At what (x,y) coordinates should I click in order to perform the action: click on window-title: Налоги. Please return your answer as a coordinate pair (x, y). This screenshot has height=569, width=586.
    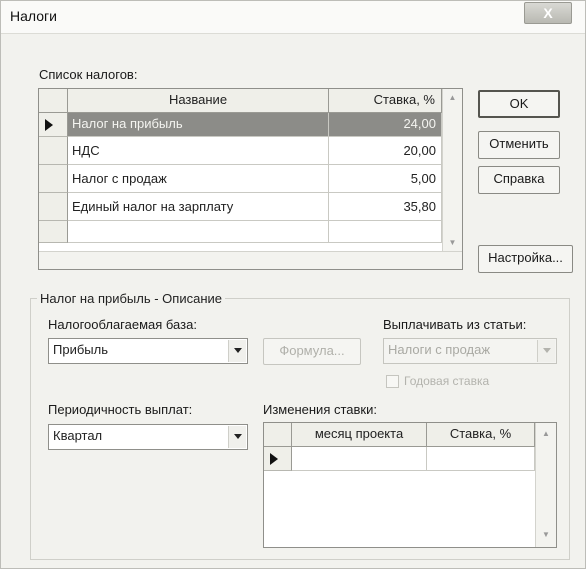
    Looking at the image, I should click on (33, 16).